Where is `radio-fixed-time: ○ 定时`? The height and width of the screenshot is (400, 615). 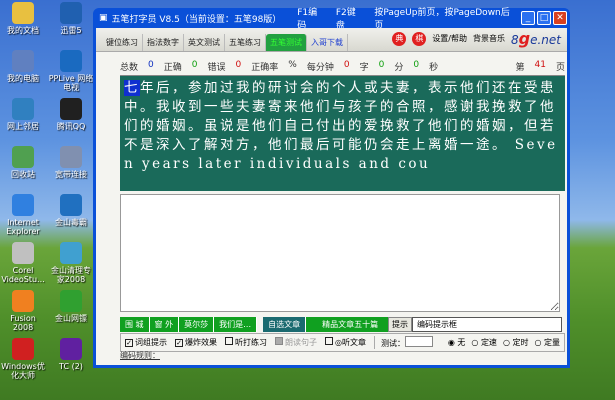
radio-fixed-time: ○ 定时 is located at coordinates (516, 342).